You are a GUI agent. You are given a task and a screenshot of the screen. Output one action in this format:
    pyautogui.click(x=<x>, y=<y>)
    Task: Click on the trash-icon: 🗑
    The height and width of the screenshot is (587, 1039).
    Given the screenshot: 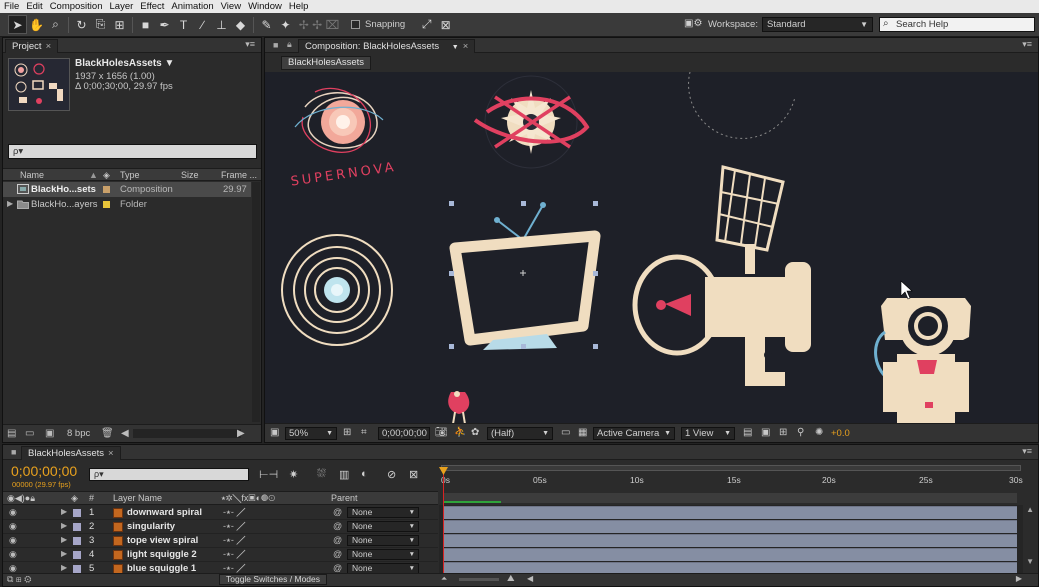 What is the action you would take?
    pyautogui.click(x=107, y=433)
    